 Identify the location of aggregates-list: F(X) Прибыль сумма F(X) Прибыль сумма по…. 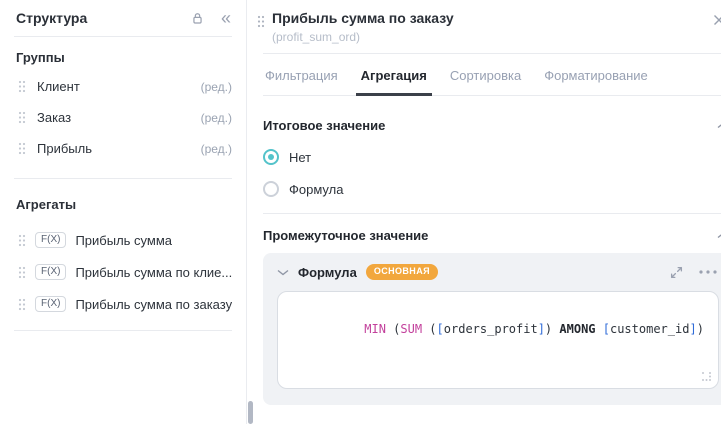
(123, 272).